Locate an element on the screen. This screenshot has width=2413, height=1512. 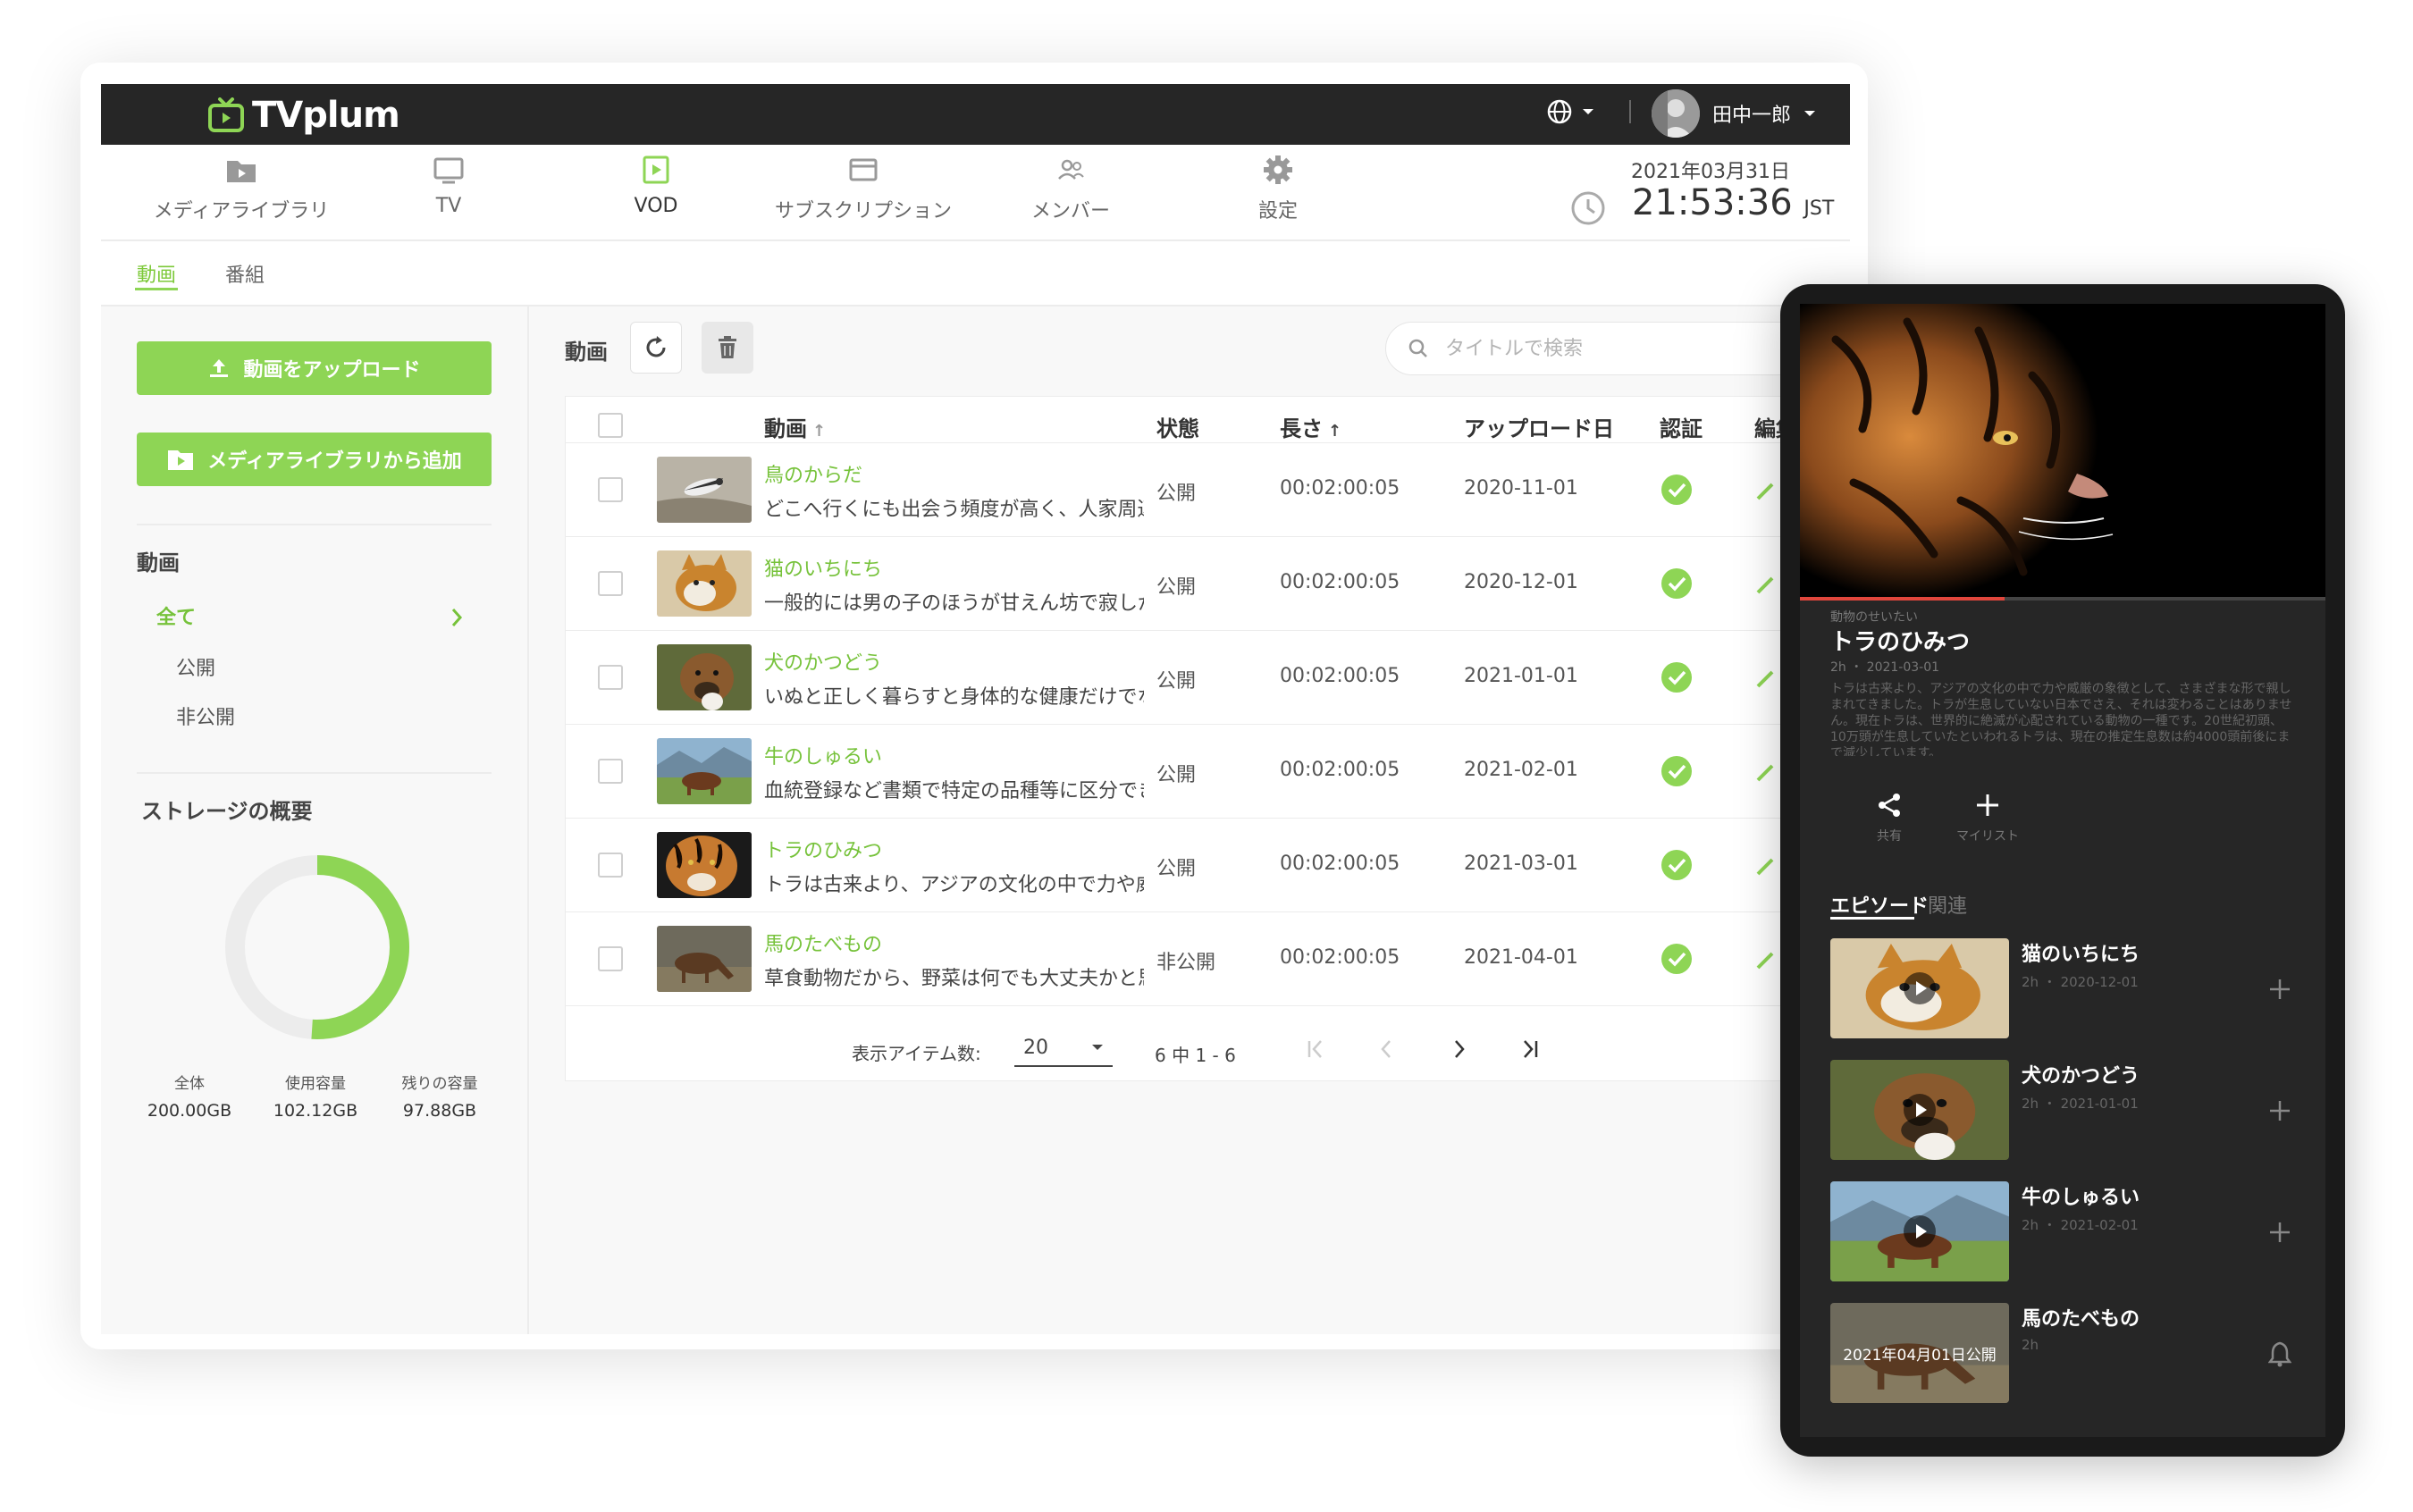
nav-subscription: サブスクリプション is located at coordinates (863, 192).